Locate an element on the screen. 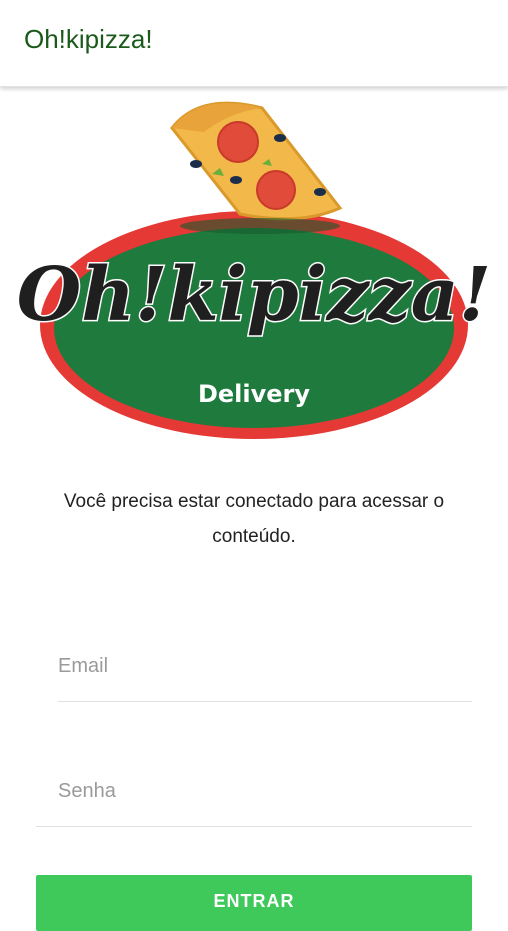  app-bar: Oh!kipizza! is located at coordinates (254, 43).